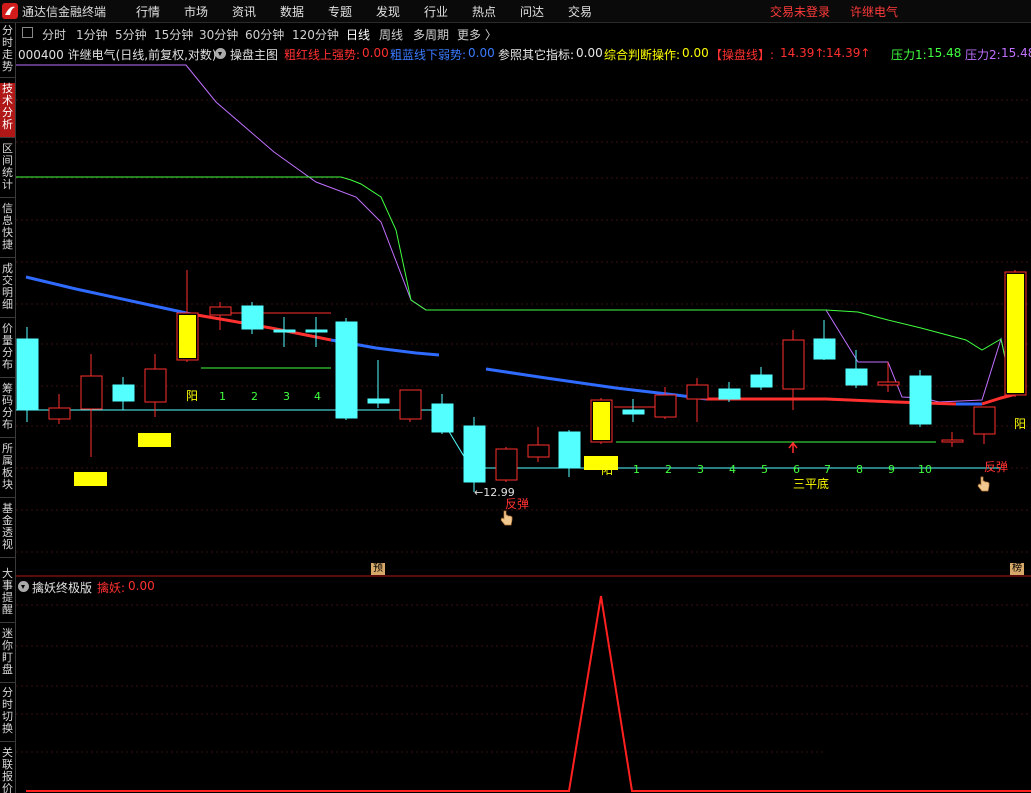  Describe the element at coordinates (7, 51) in the screenshot. I see `sidebar-item-timeshare: 分时走势` at that location.